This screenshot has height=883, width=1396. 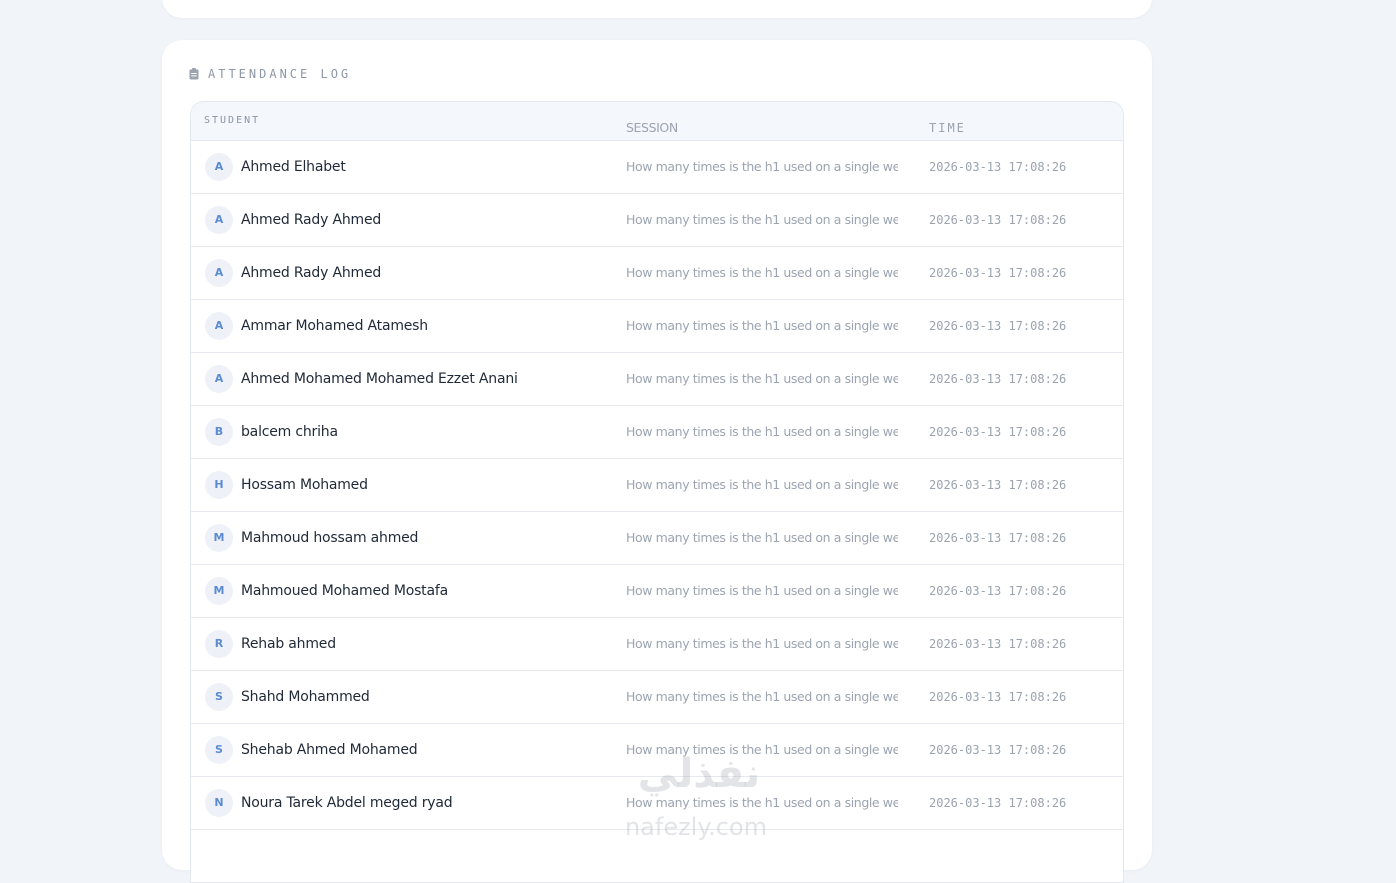 I want to click on student-name: Rehab ahmed, so click(x=288, y=644).